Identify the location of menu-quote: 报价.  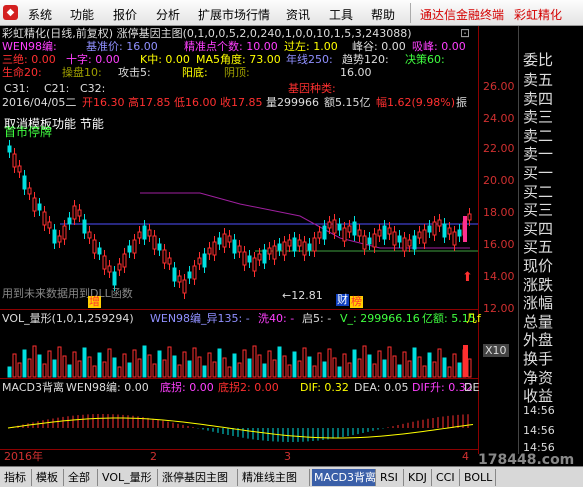
(125, 14).